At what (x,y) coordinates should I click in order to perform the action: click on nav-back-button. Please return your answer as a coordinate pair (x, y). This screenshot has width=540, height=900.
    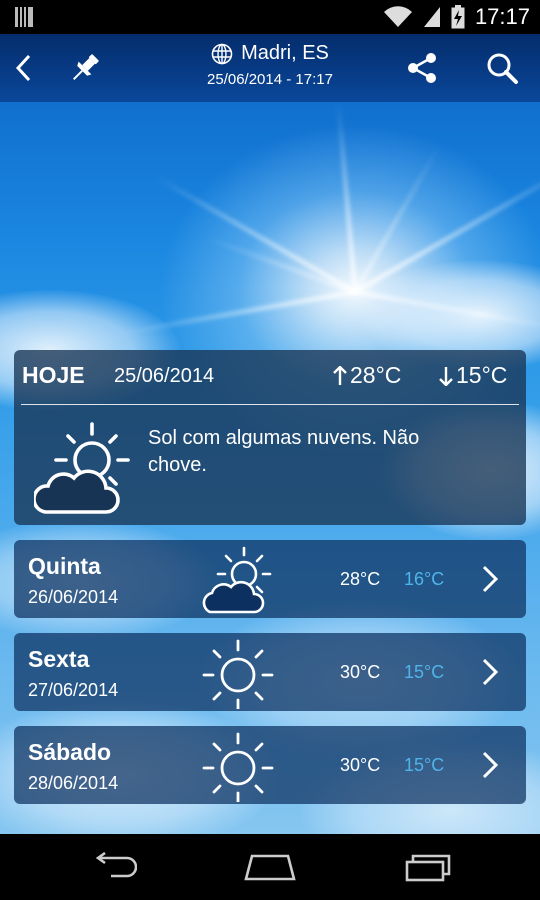
    Looking at the image, I should click on (112, 867).